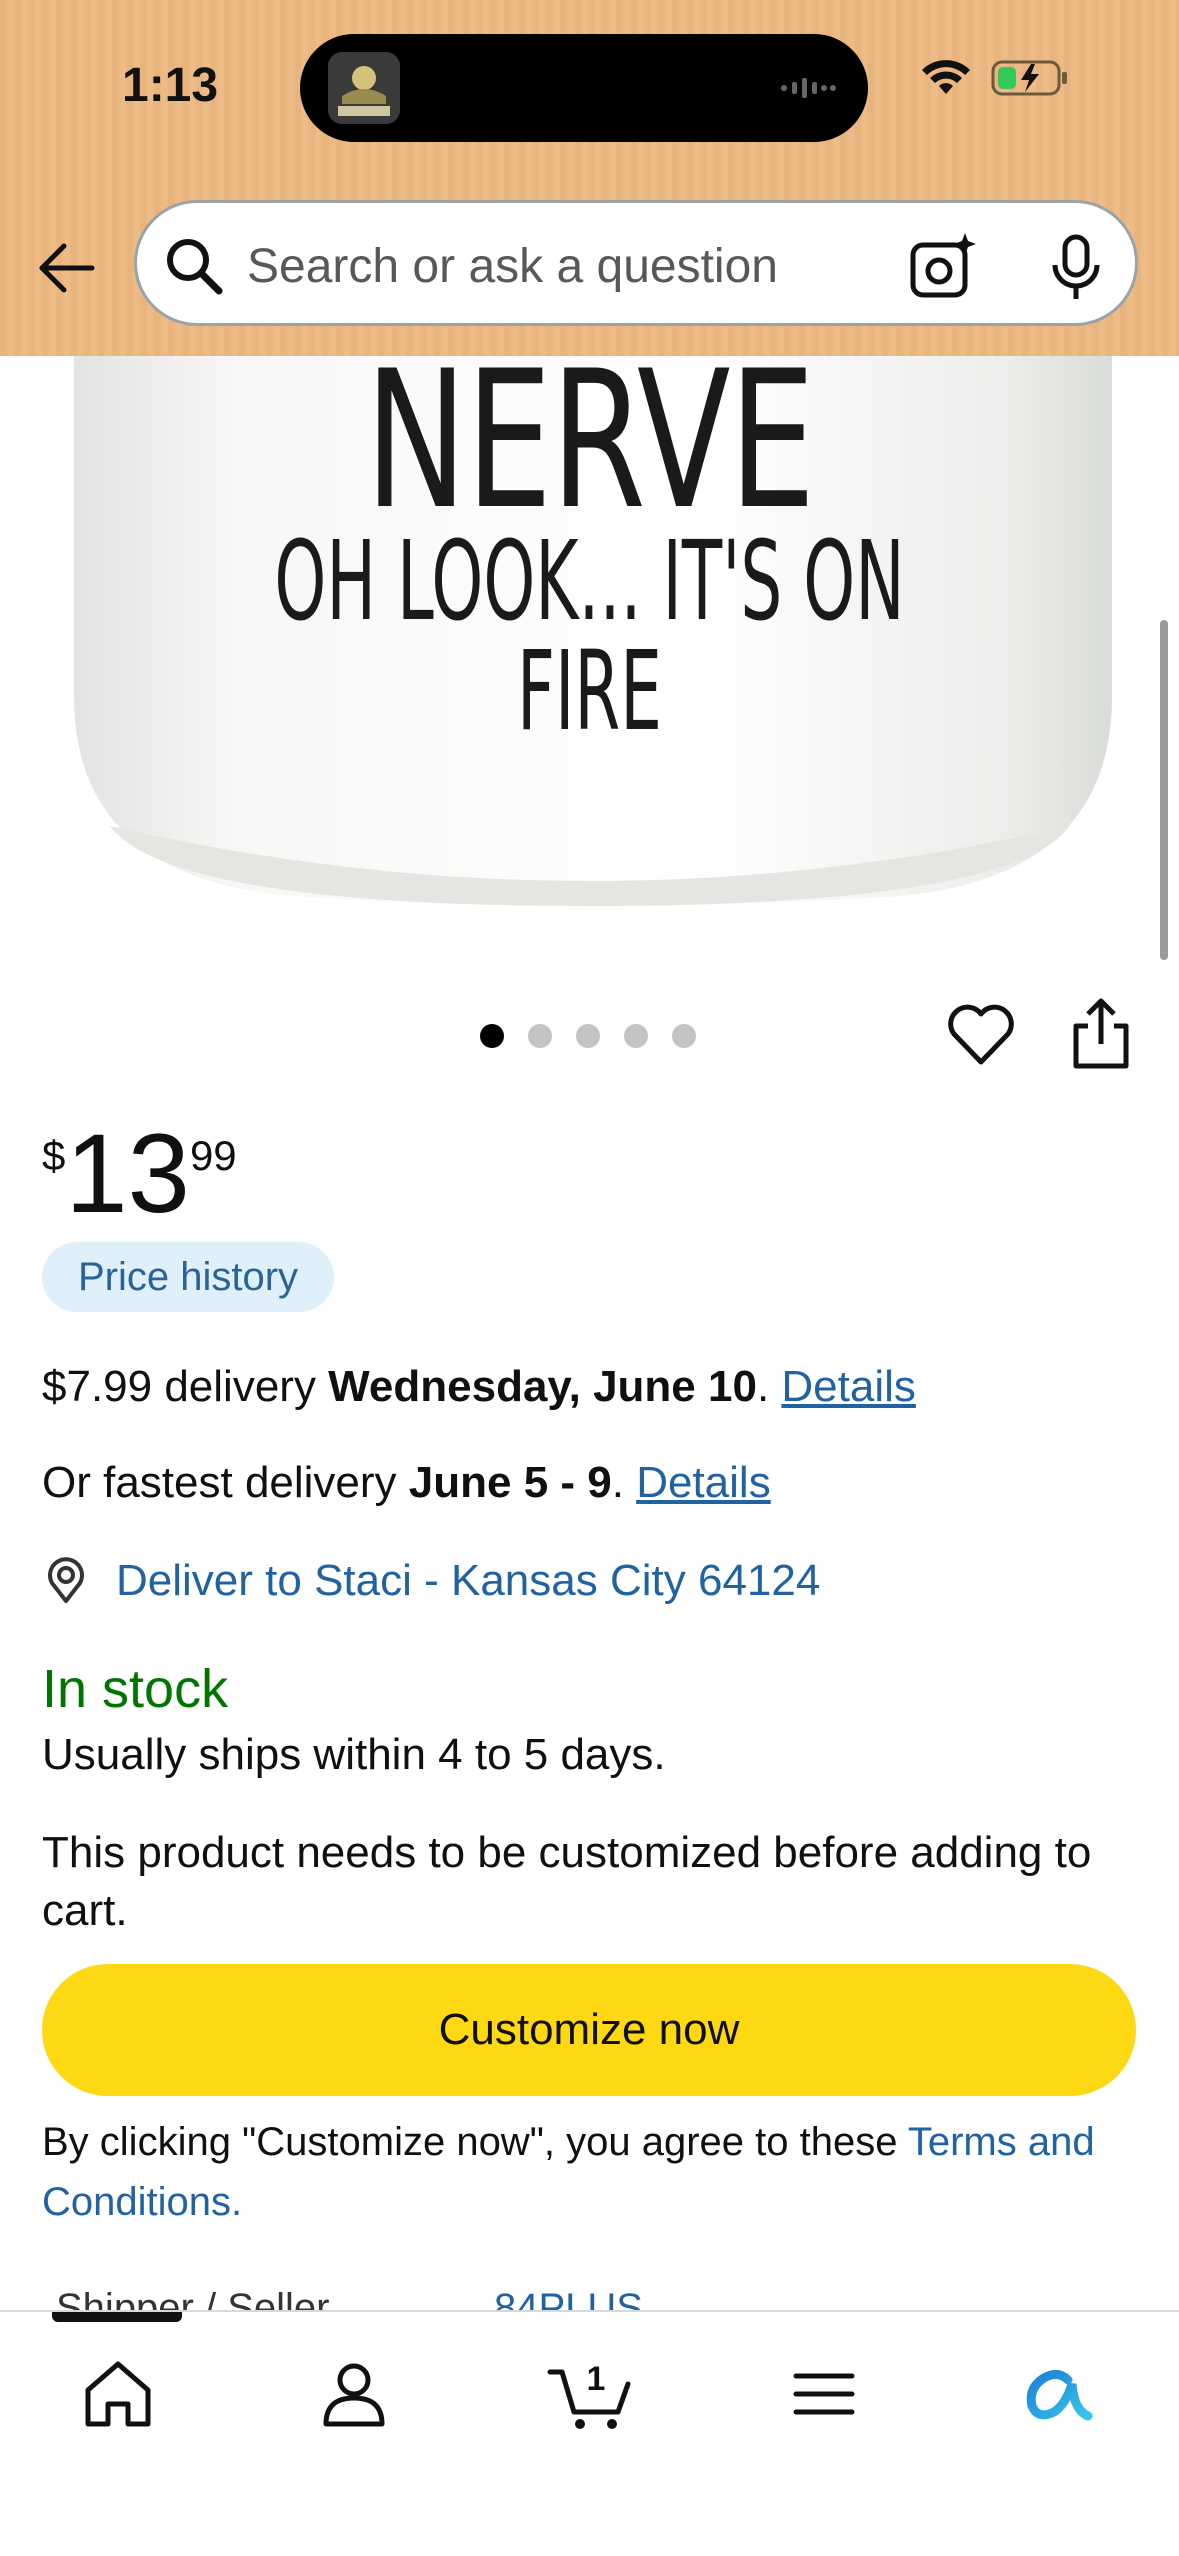 This screenshot has height=2556, width=1179. What do you see at coordinates (584, 88) in the screenshot?
I see `dynamic-island` at bounding box center [584, 88].